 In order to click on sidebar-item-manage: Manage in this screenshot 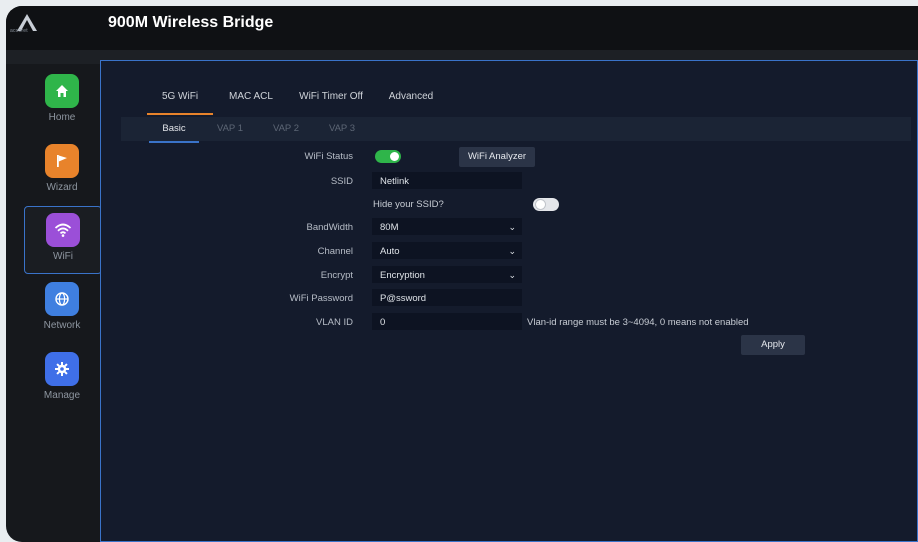, I will do `click(62, 379)`.